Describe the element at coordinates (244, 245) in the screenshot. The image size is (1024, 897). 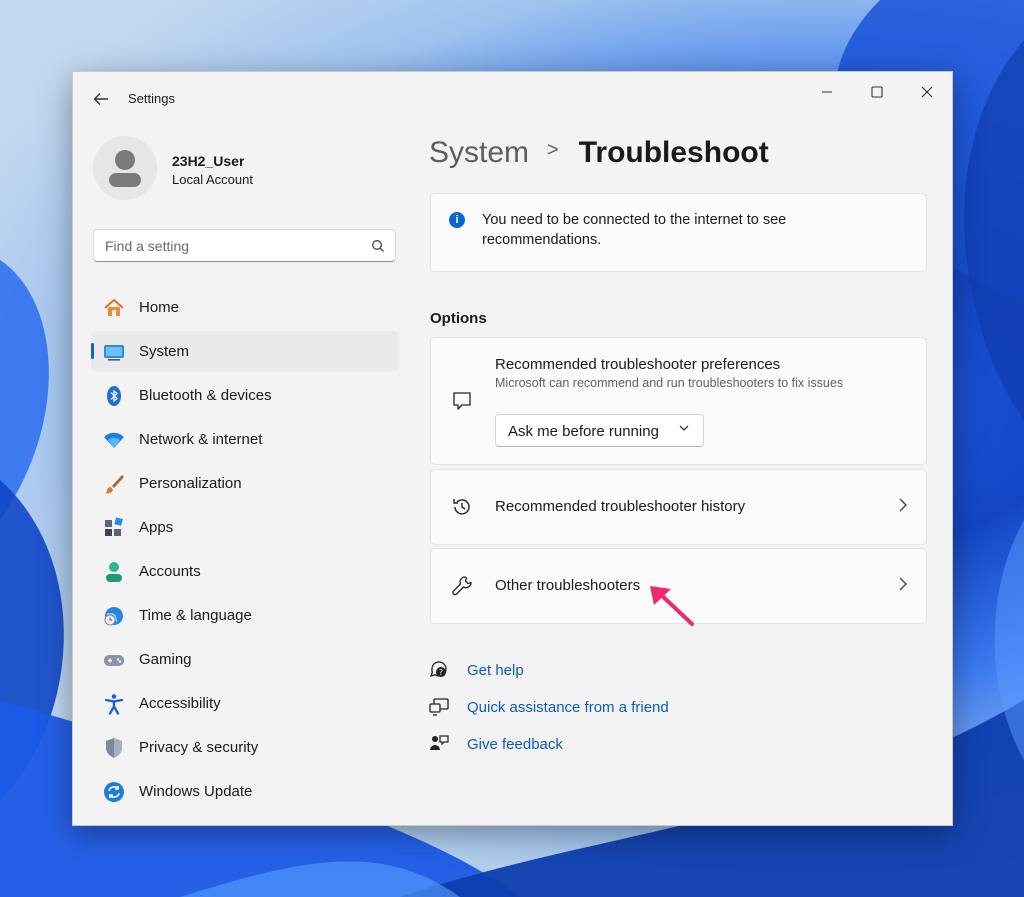
I see `search-input: Find a setting` at that location.